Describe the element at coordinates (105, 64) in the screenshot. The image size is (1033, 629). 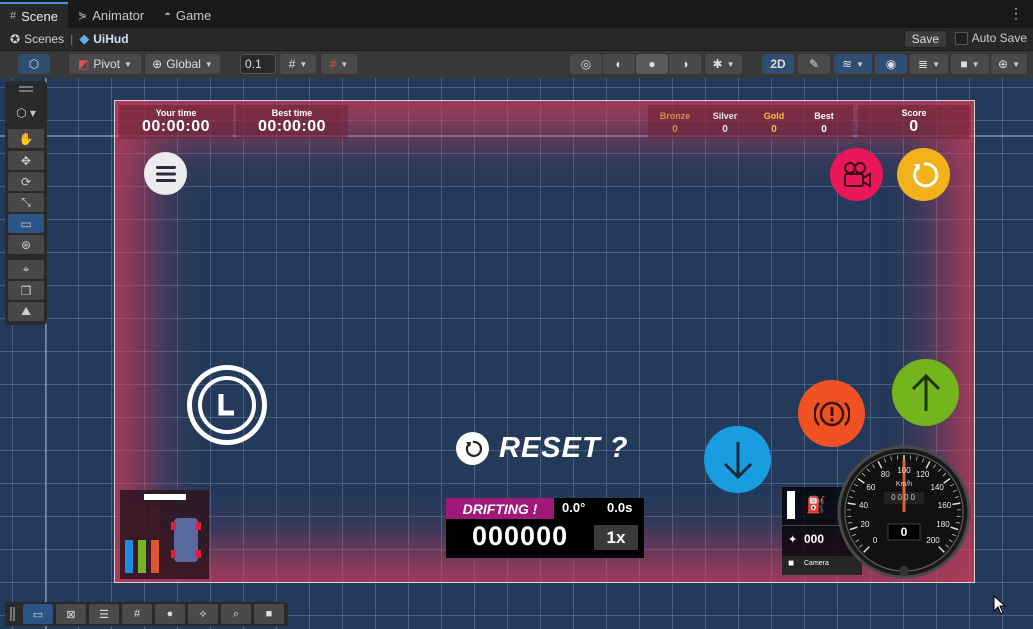
I see `pivot-dropdown: ◩ Pivot ▼` at that location.